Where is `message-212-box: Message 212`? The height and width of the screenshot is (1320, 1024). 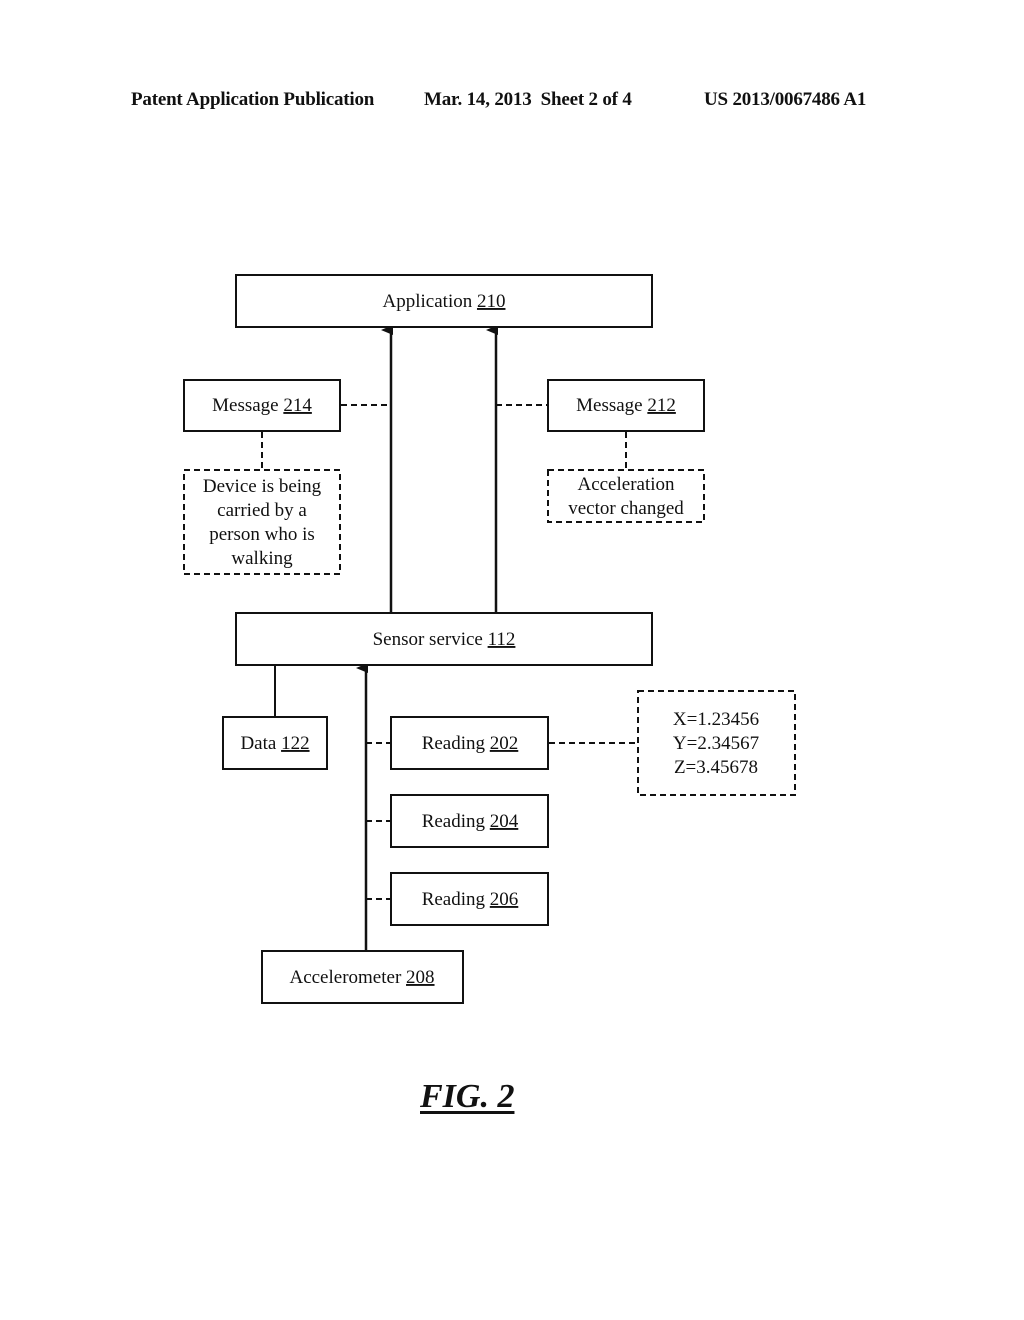
message-212-box: Message 212 is located at coordinates (626, 405).